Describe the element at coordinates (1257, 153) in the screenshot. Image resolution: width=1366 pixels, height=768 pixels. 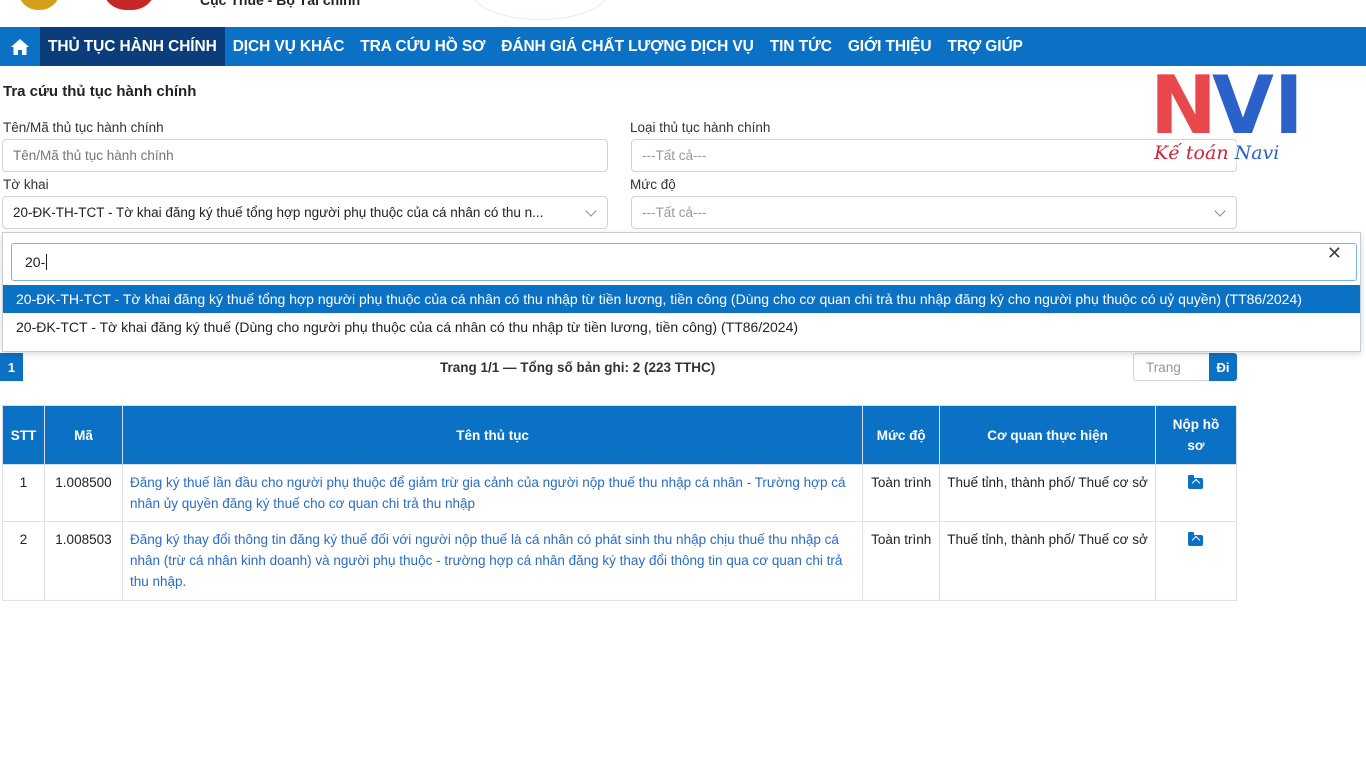
I see `watermark-sub-b: Navi` at that location.